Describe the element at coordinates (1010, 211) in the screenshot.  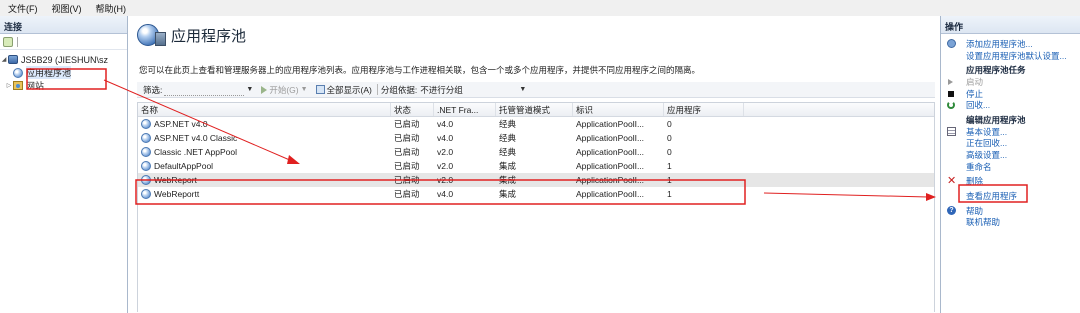
I see `action-help: ? 帮助` at that location.